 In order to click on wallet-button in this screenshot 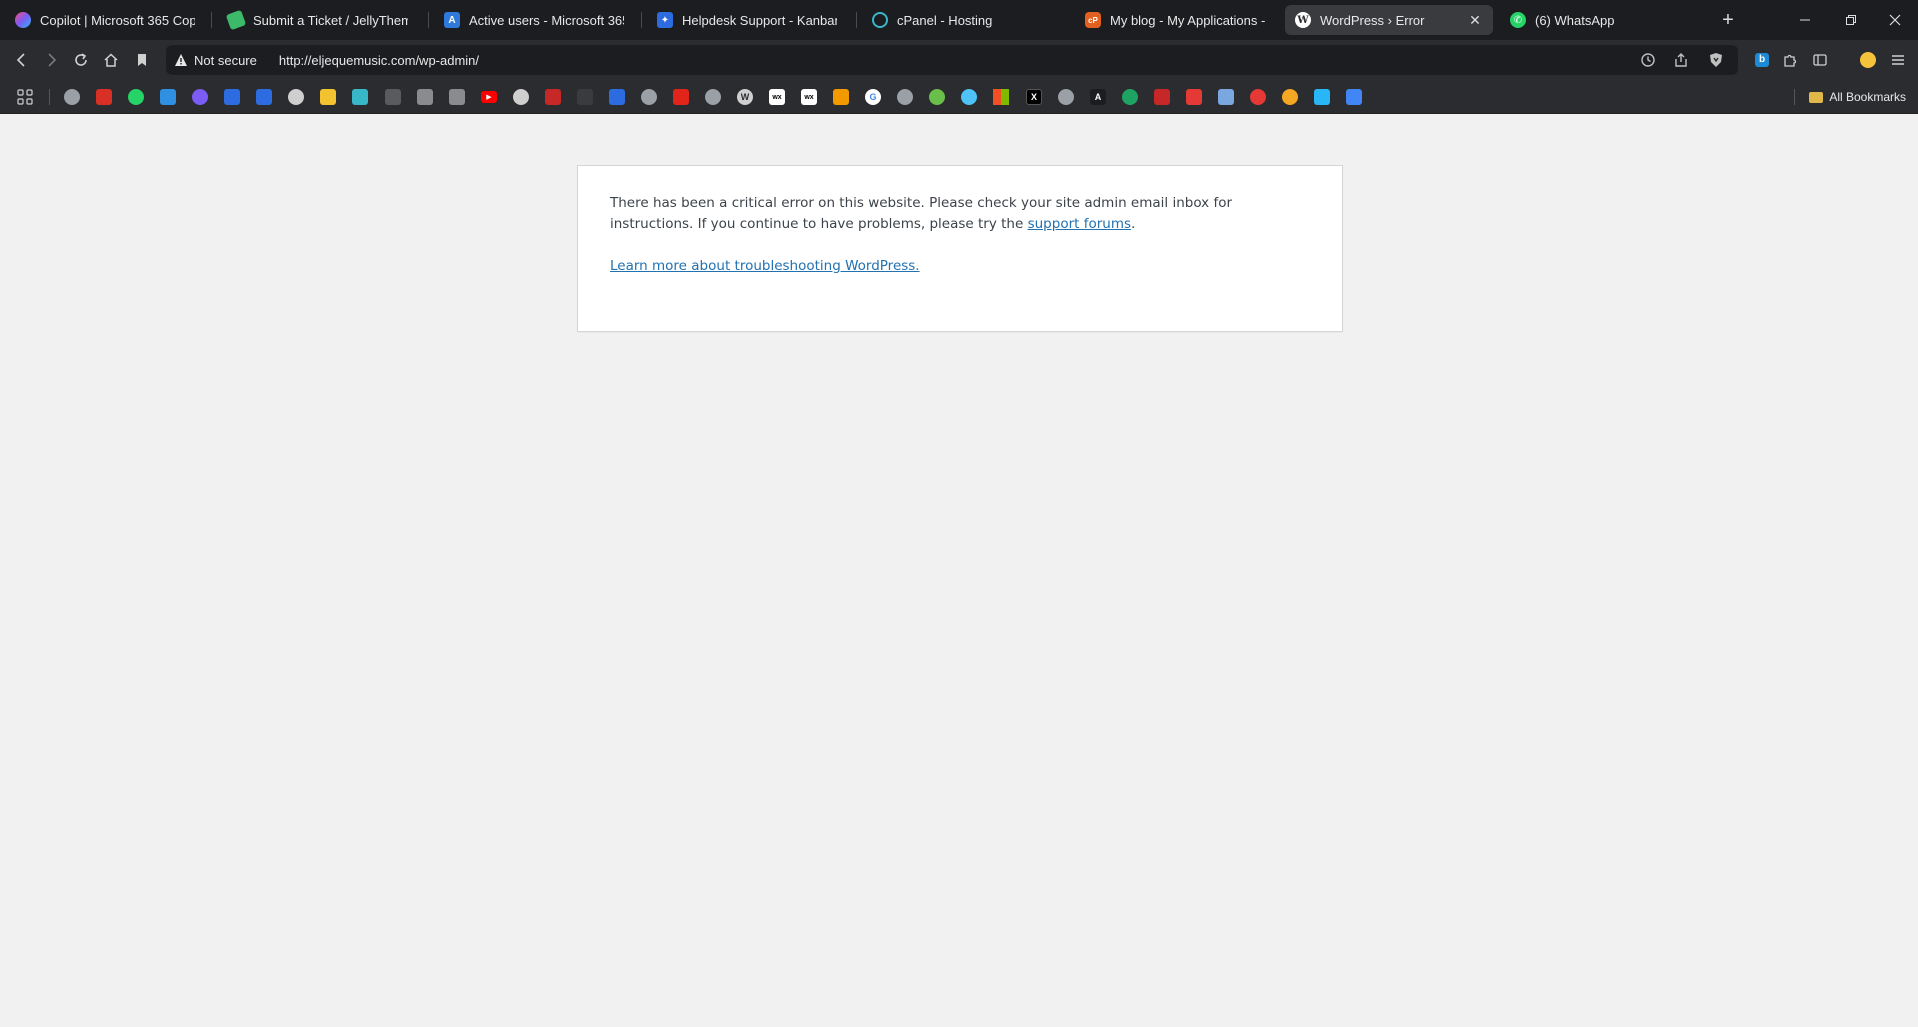, I will do `click(1868, 60)`.